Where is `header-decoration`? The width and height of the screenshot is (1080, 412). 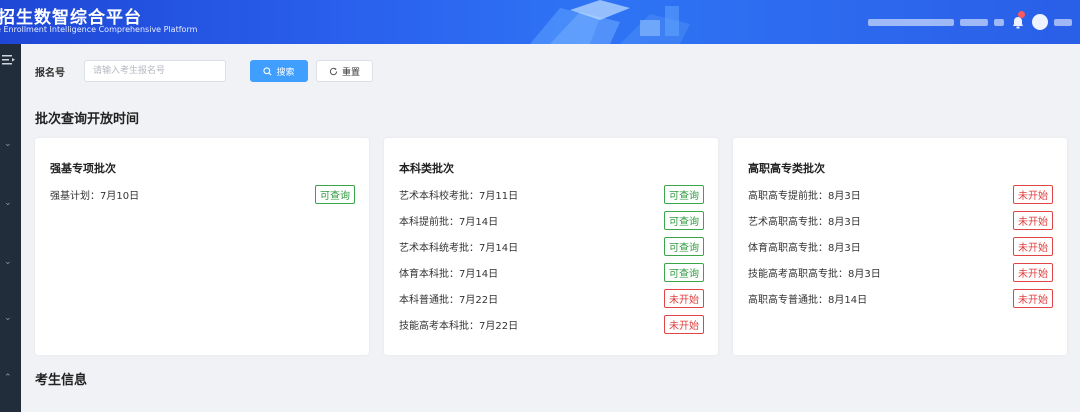 header-decoration is located at coordinates (610, 22).